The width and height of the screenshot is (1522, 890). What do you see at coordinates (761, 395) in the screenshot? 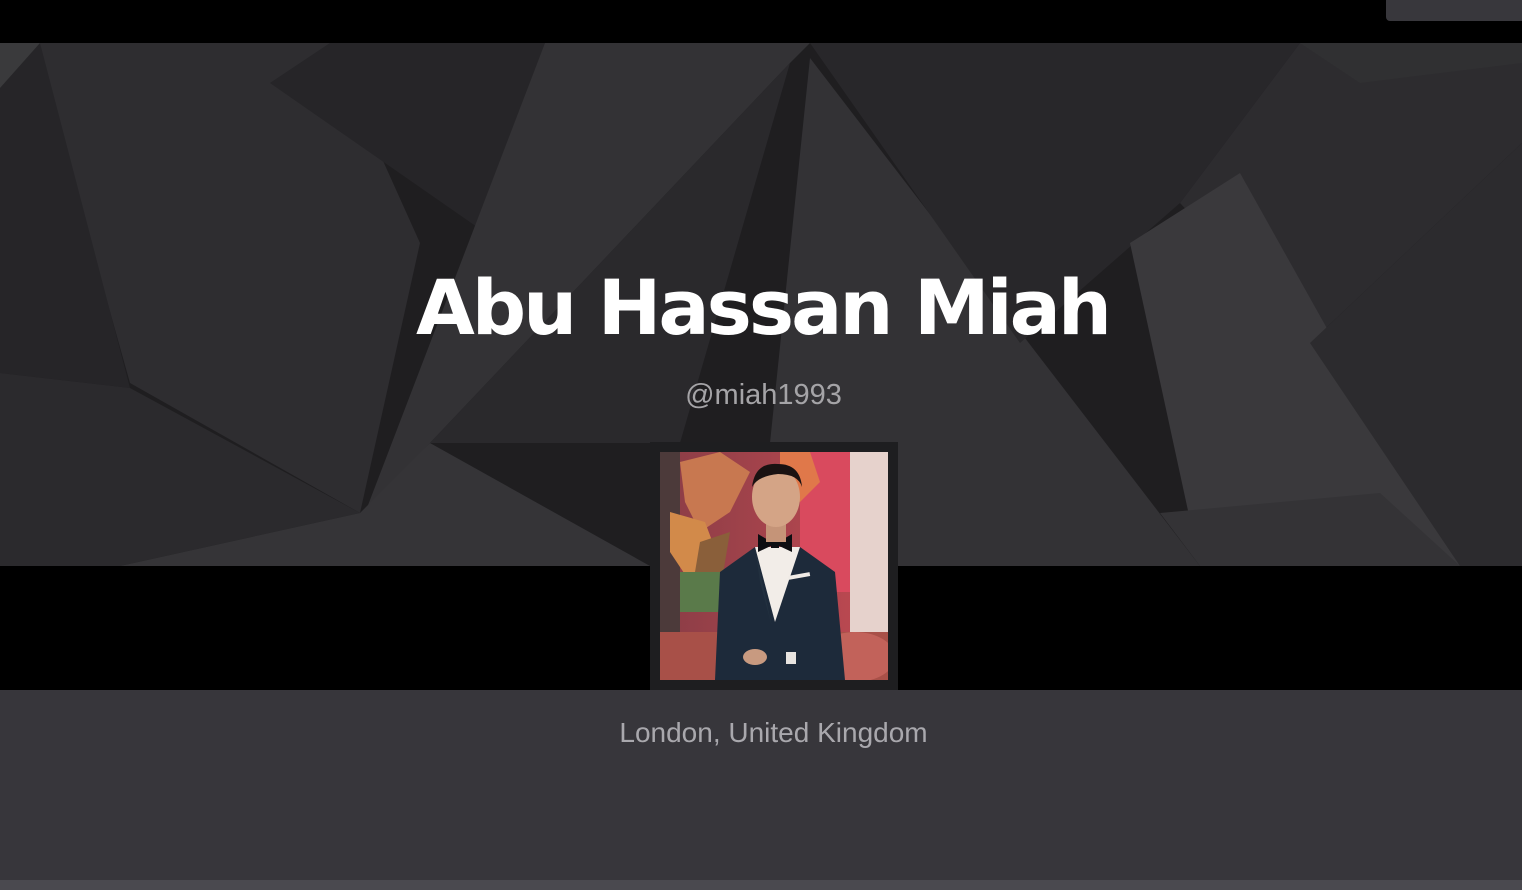
I see `profile-handle: @miah1993` at bounding box center [761, 395].